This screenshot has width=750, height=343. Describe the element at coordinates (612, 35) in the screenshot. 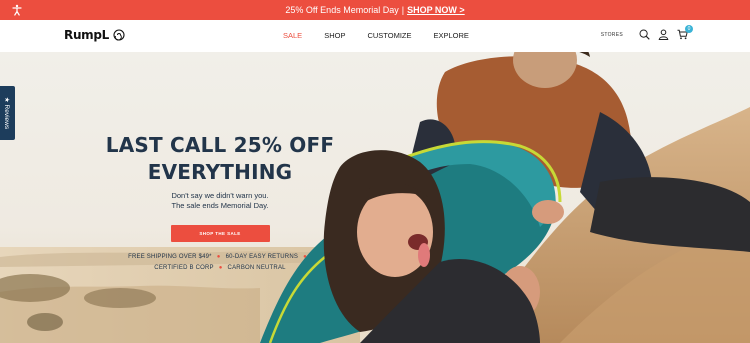

I see `stores-link: STORES` at that location.